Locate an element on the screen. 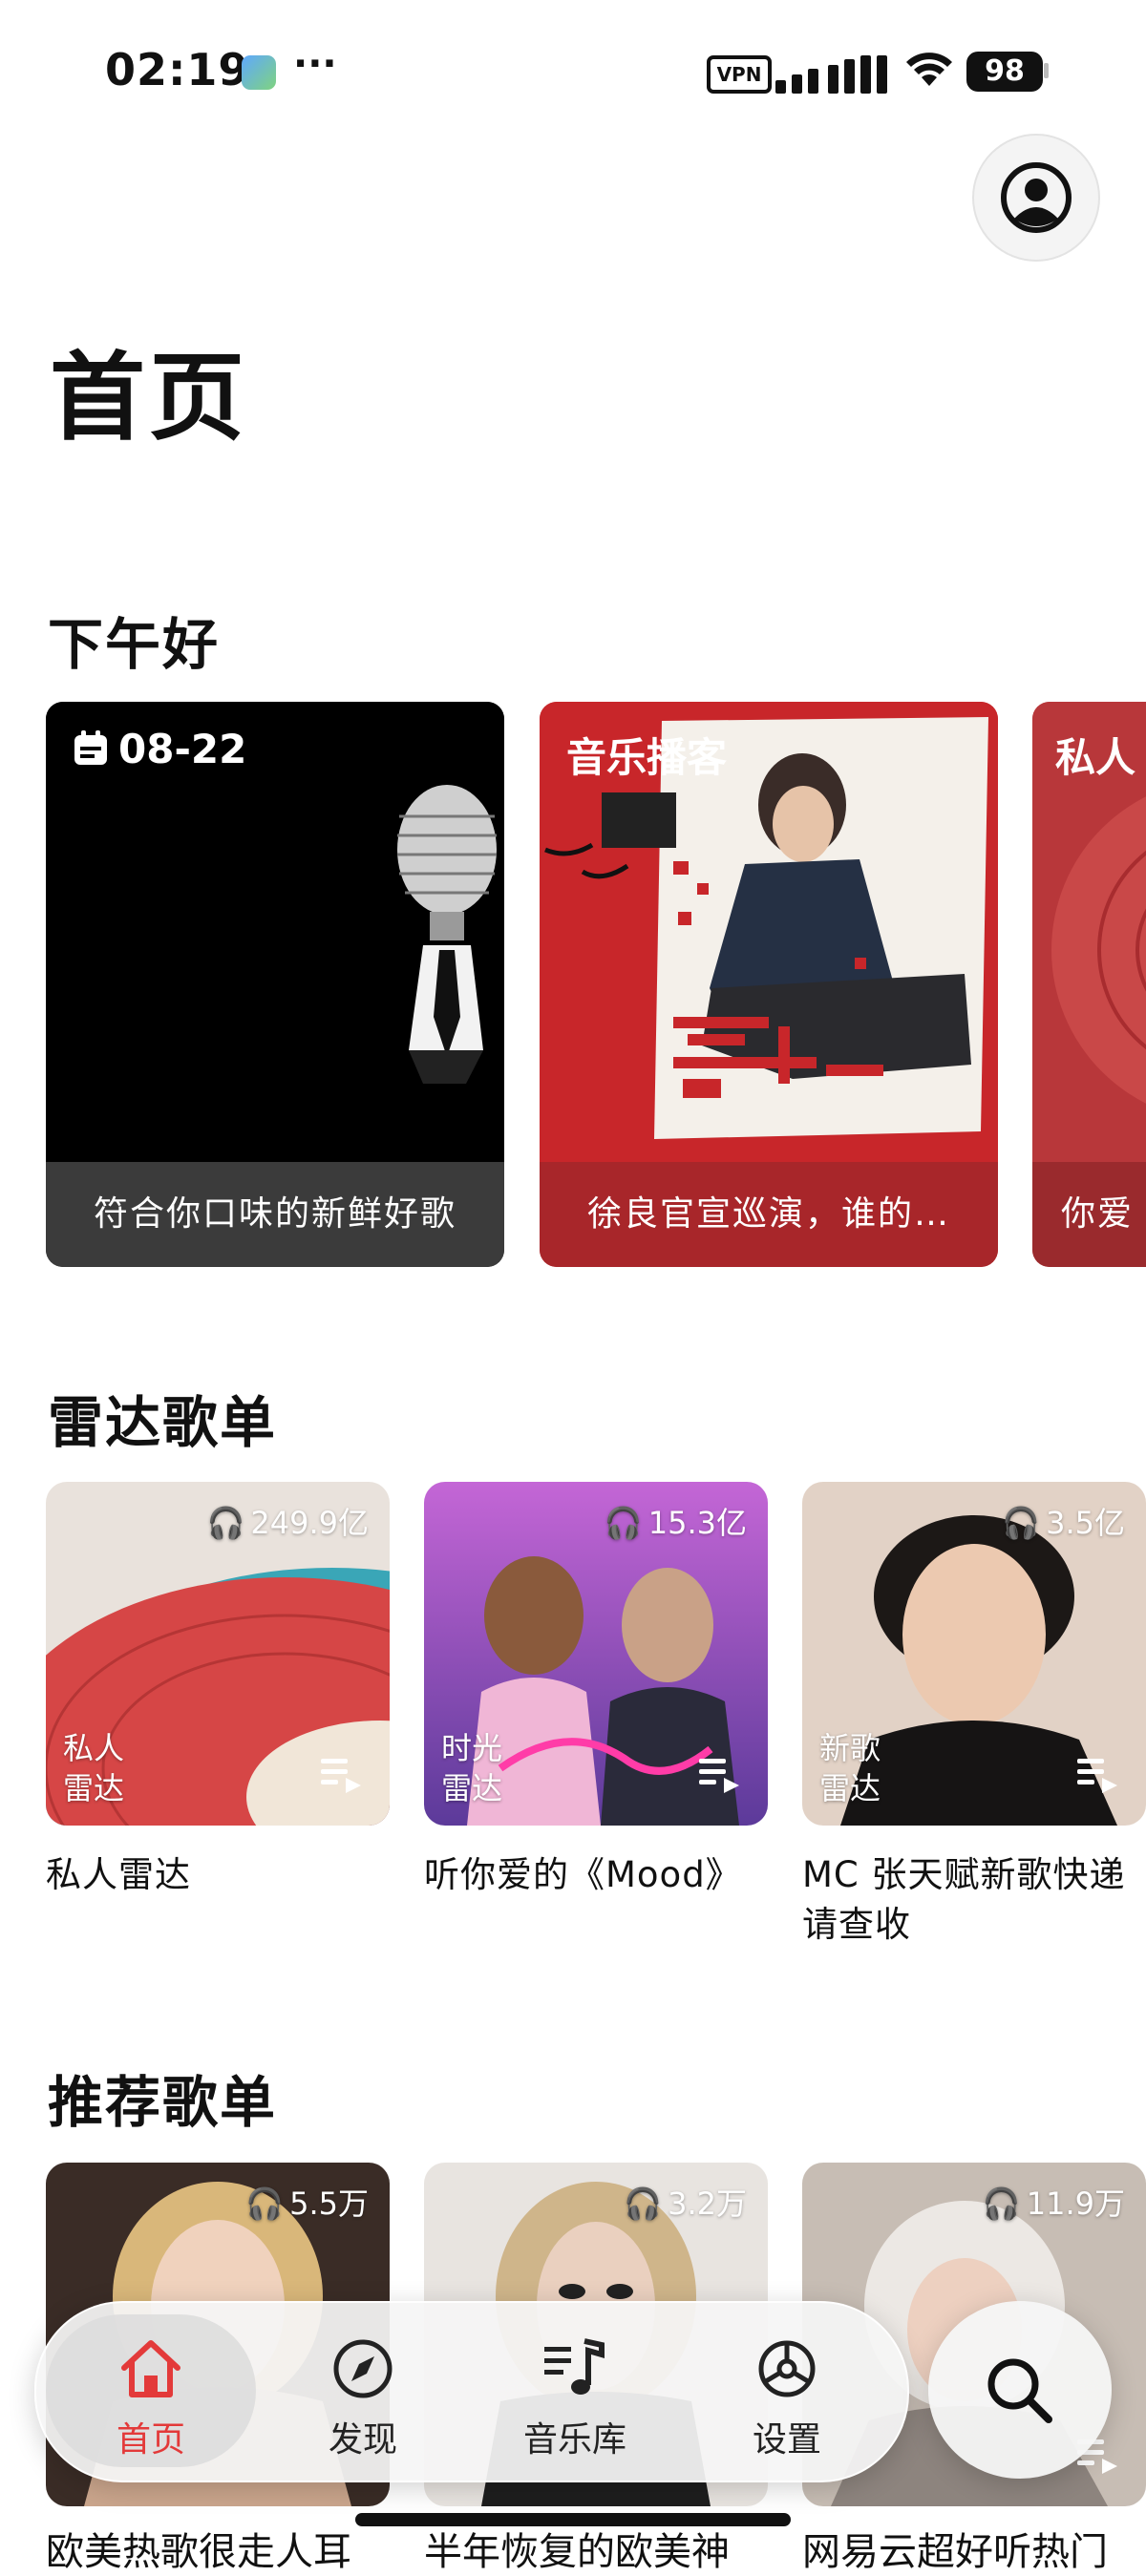 The width and height of the screenshot is (1146, 2576). date-text: 08-22 is located at coordinates (182, 749).